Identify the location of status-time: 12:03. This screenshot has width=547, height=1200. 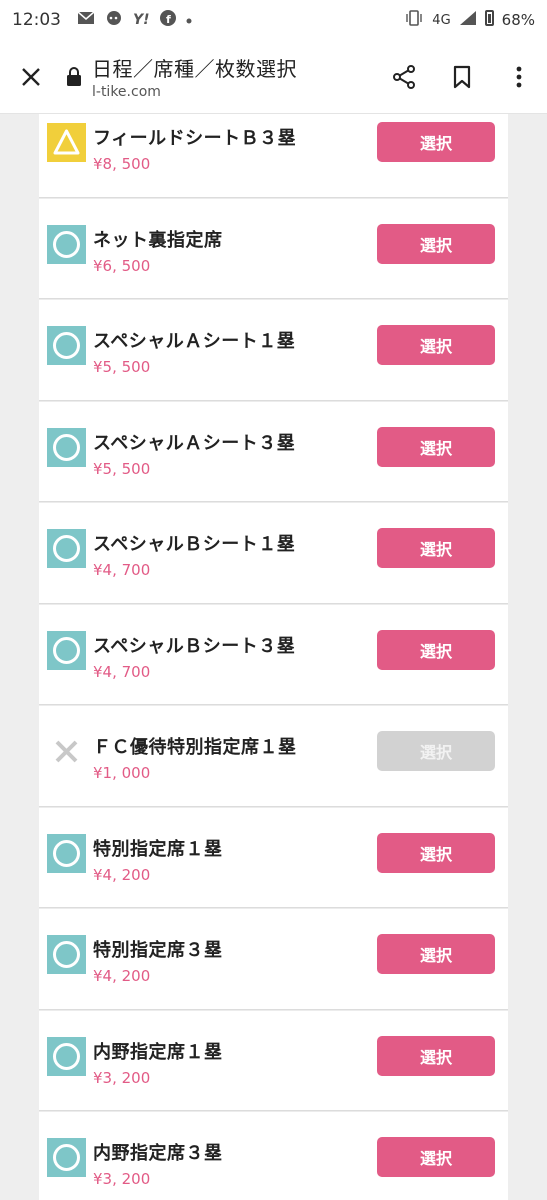
(36, 20).